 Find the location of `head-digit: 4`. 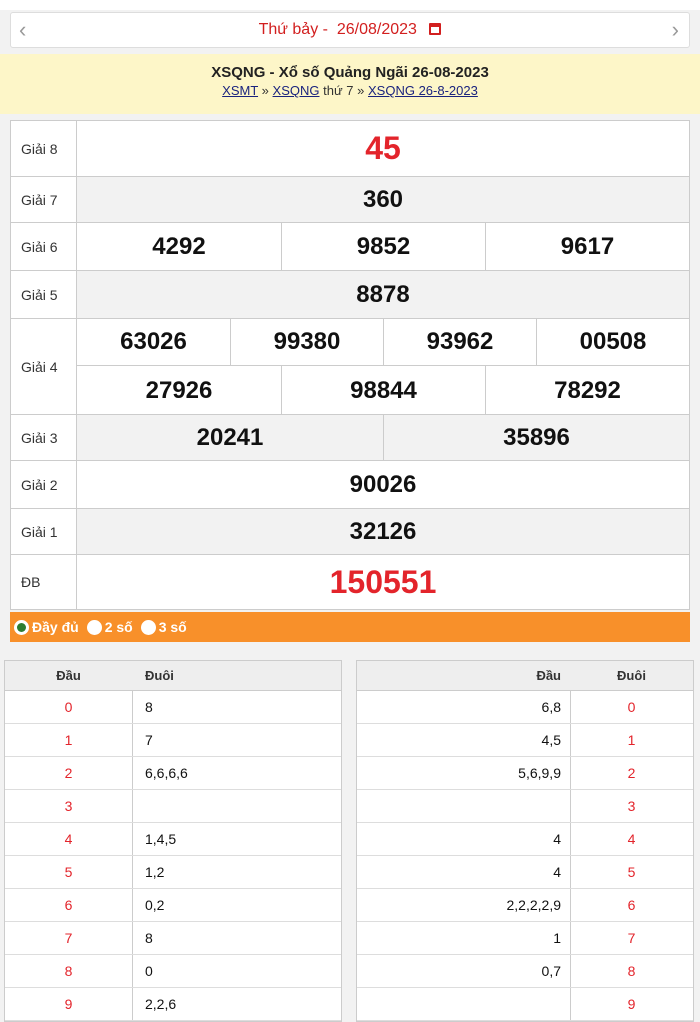

head-digit: 4 is located at coordinates (68, 839).